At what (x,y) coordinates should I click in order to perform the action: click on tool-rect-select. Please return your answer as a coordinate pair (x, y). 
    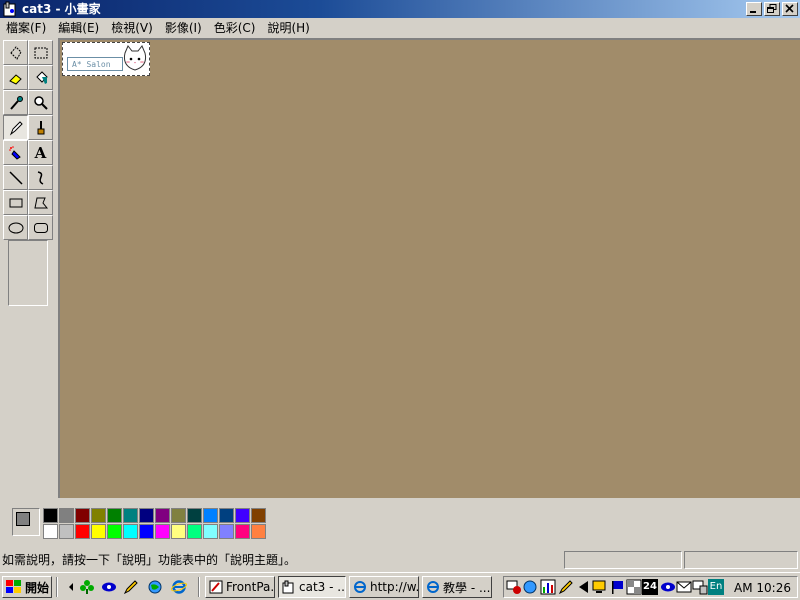
    Looking at the image, I should click on (40, 52).